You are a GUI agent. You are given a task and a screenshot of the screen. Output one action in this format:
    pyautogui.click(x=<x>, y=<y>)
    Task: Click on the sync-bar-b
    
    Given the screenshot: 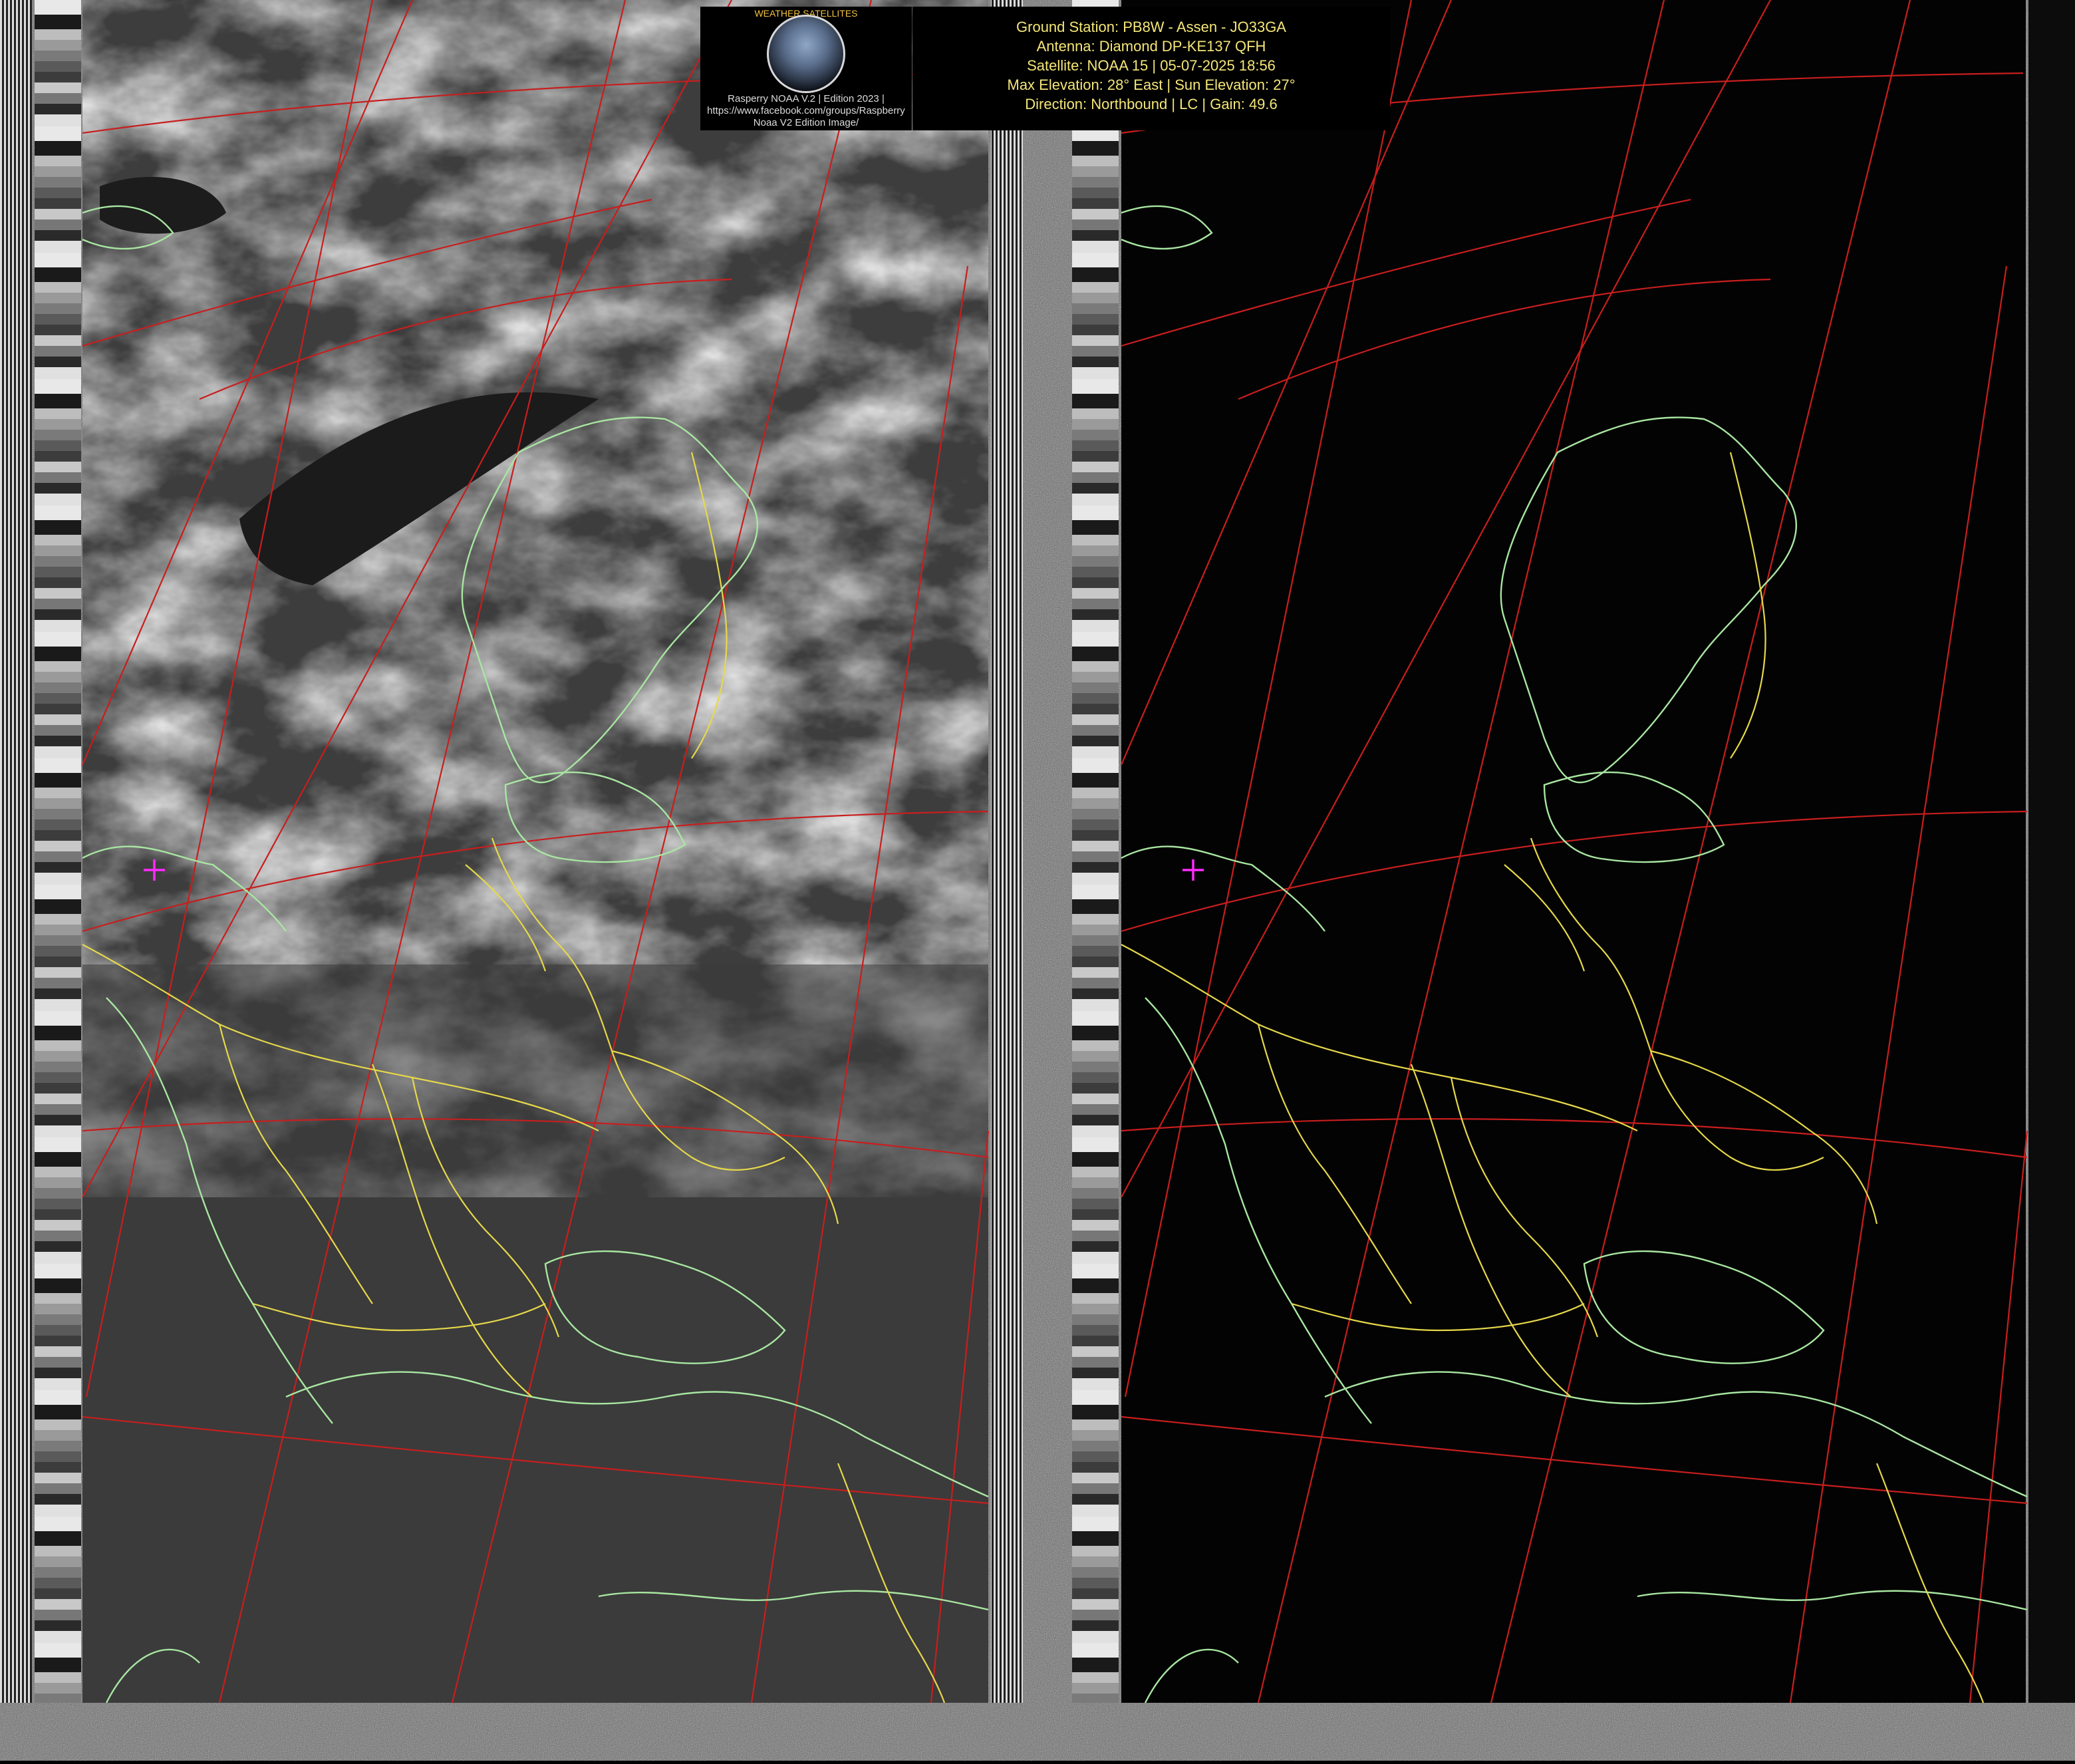 What is the action you would take?
    pyautogui.click(x=1007, y=851)
    